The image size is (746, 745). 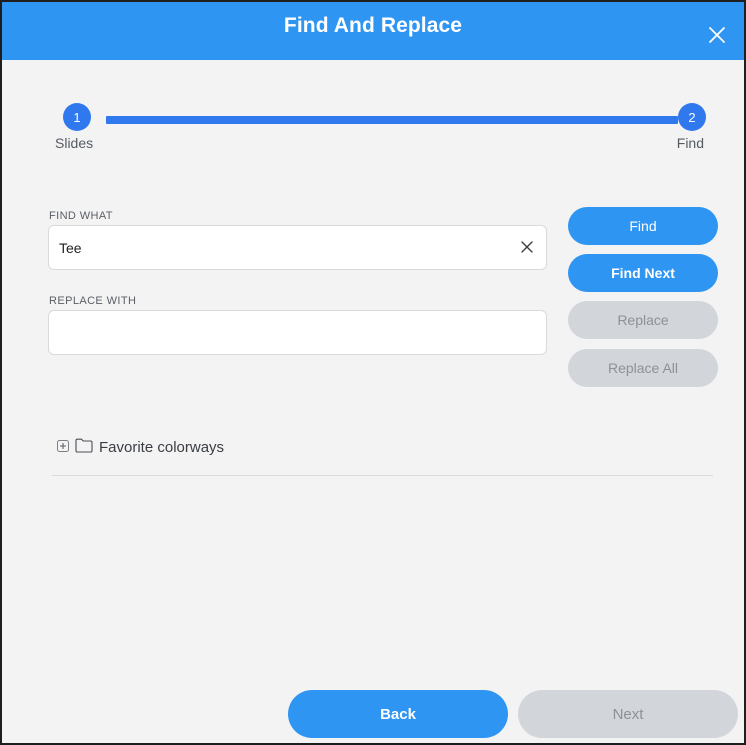 I want to click on tree-item-favorite-colorways: Favorite colorways, so click(x=140, y=447).